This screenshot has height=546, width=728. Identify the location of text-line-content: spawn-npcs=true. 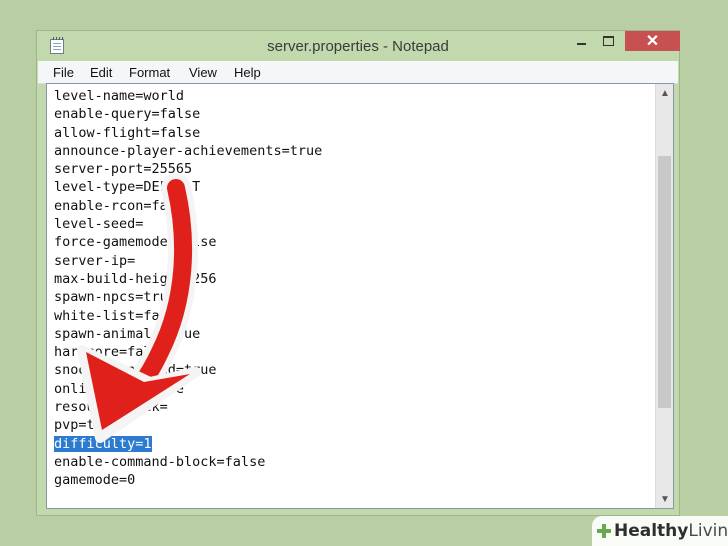
(115, 297).